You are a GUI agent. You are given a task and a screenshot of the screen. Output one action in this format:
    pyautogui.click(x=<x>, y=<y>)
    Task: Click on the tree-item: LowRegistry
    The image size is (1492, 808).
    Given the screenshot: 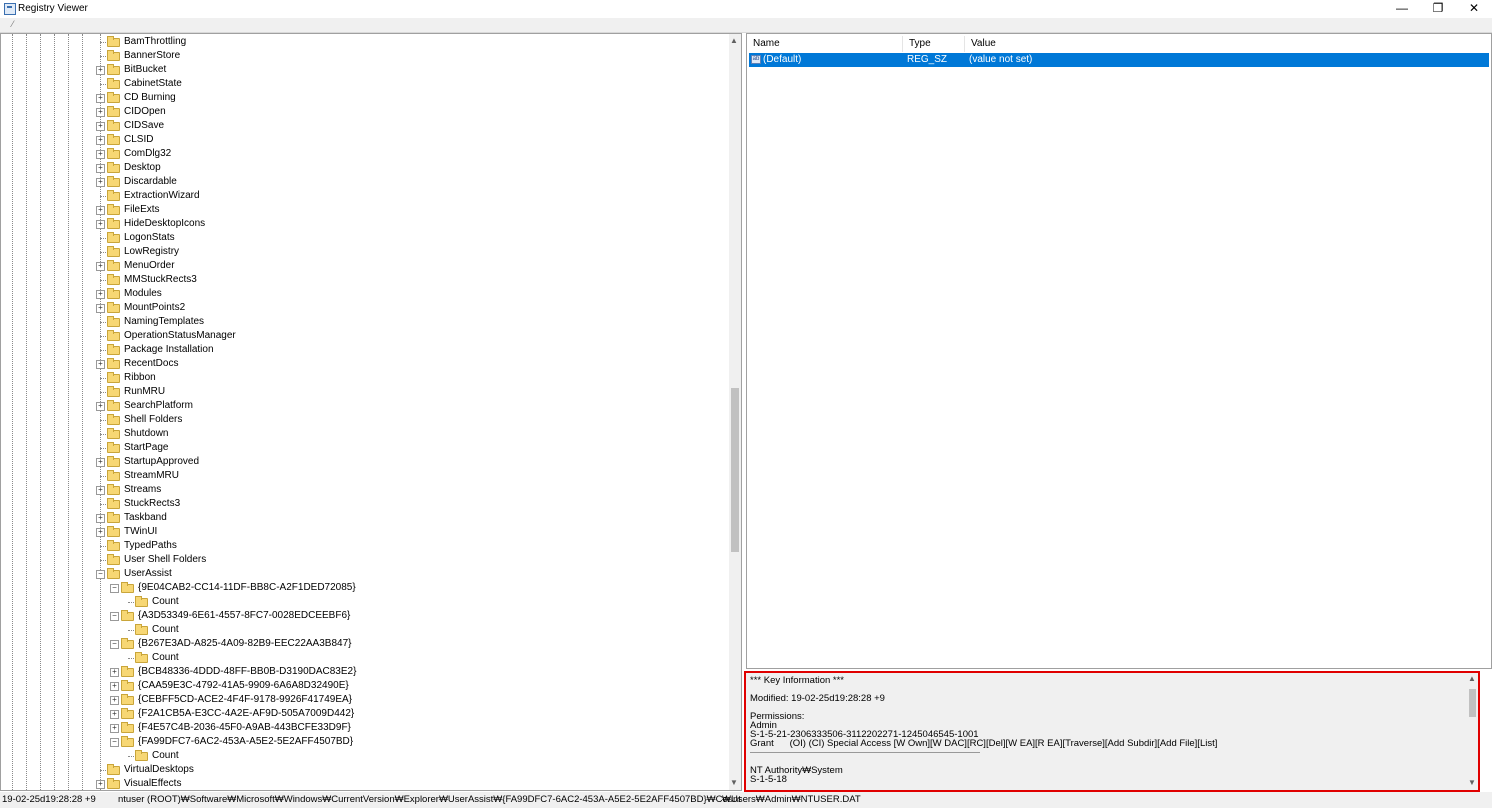 What is the action you would take?
    pyautogui.click(x=361, y=252)
    